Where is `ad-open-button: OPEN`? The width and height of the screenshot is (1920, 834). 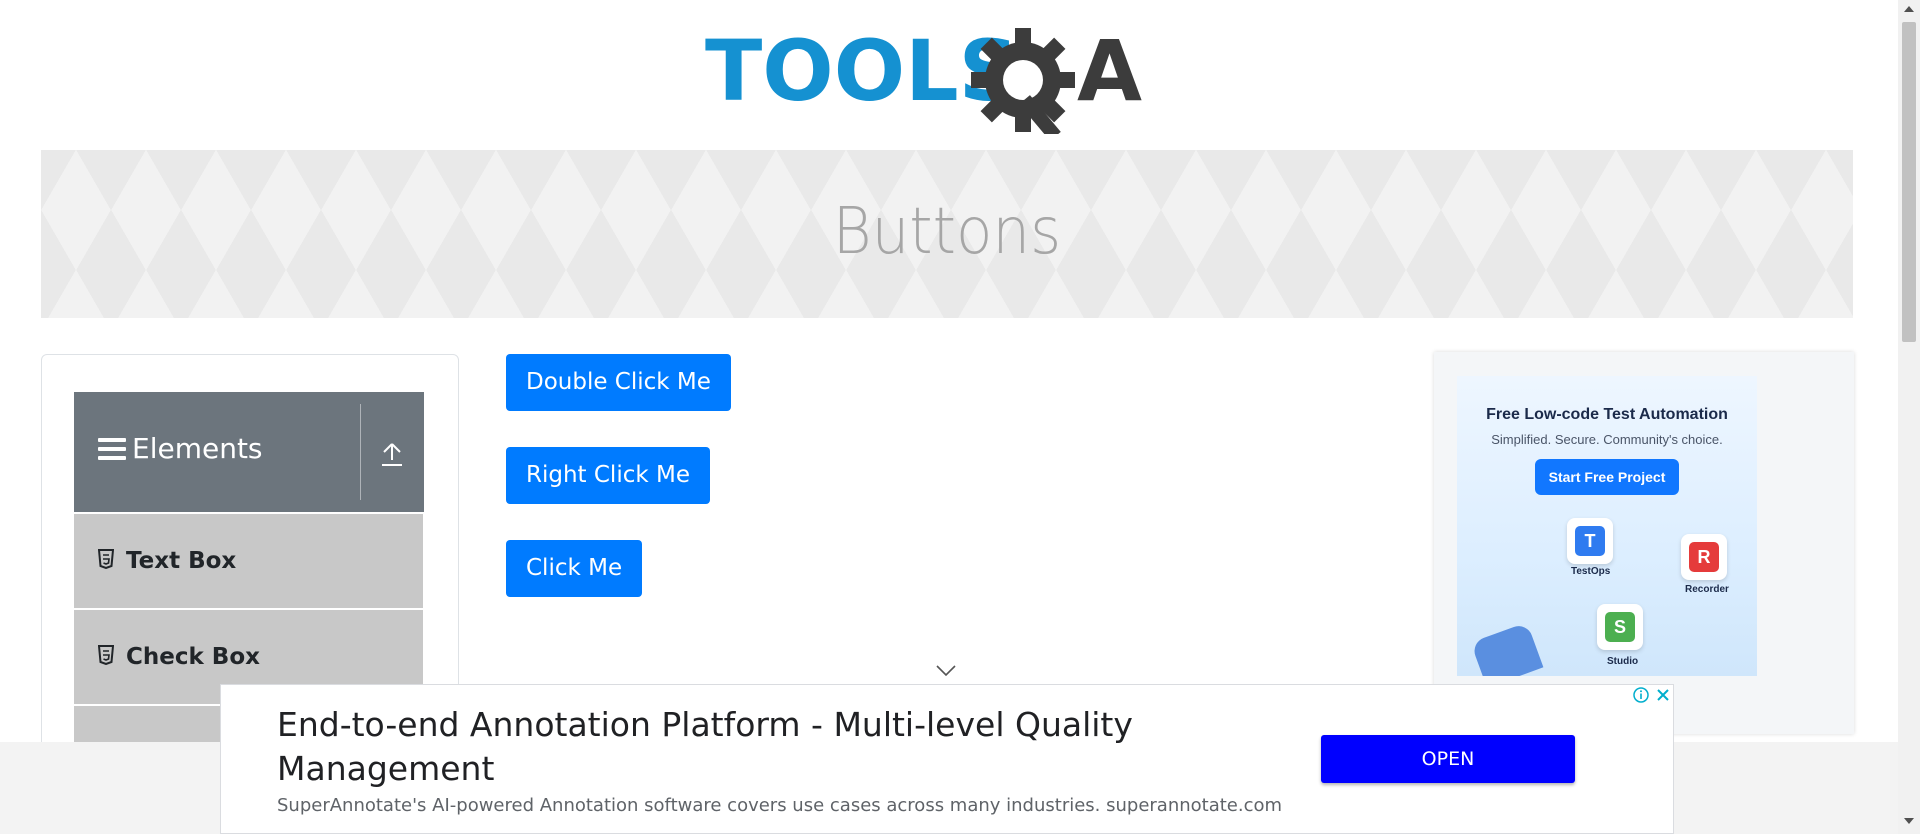 ad-open-button: OPEN is located at coordinates (1448, 759).